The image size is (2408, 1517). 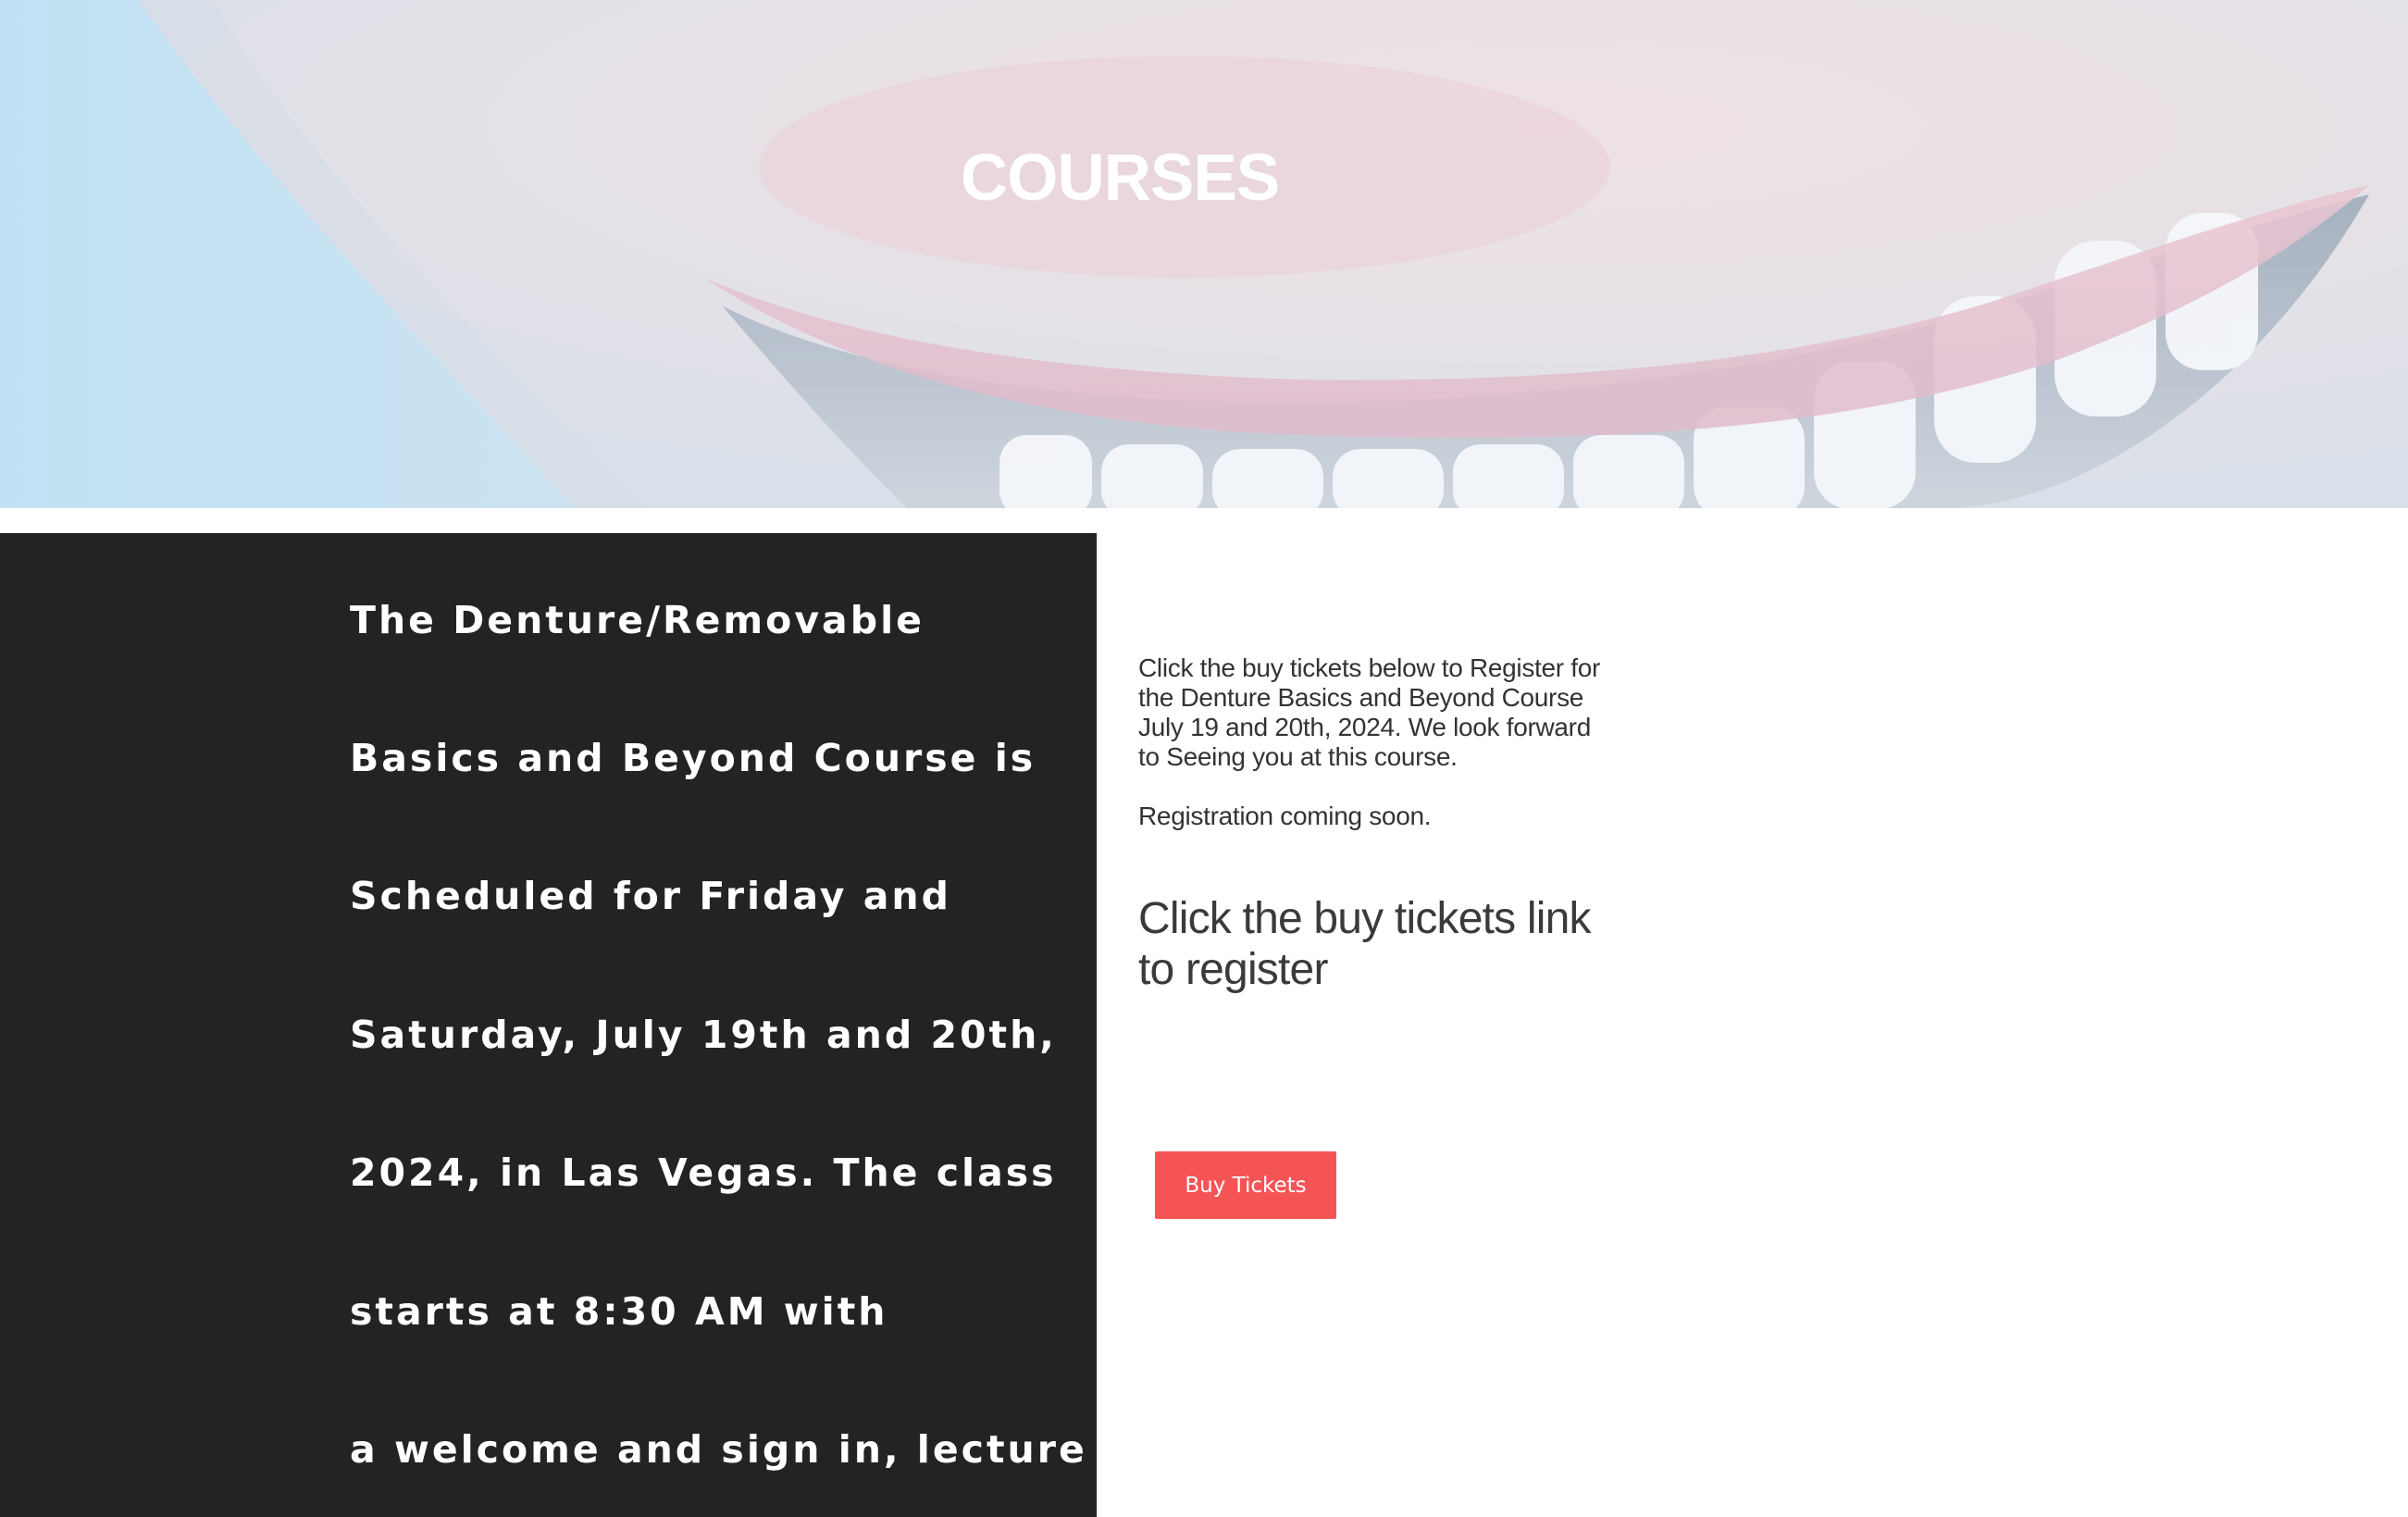 I want to click on course-description-line: Basics and Beyond Course is, so click(x=693, y=758).